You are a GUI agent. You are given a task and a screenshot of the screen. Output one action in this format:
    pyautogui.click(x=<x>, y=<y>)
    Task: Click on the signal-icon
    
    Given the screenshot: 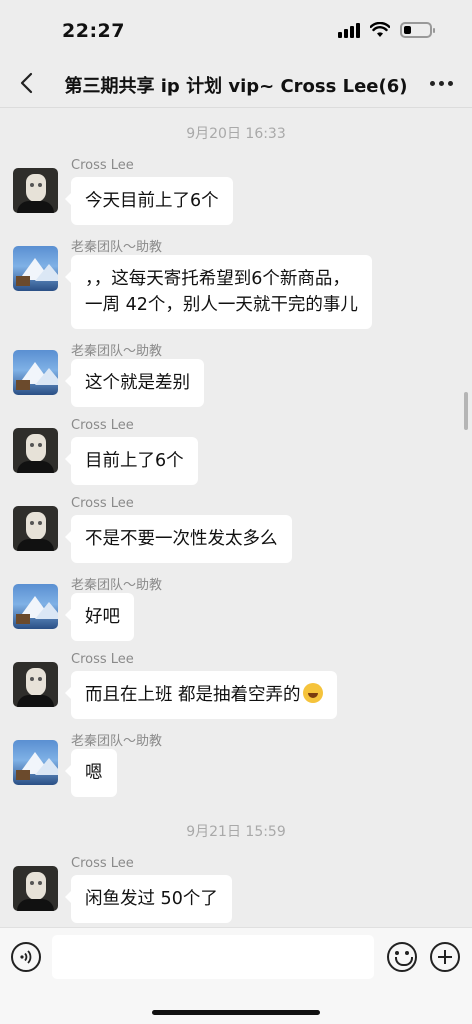 What is the action you would take?
    pyautogui.click(x=349, y=30)
    